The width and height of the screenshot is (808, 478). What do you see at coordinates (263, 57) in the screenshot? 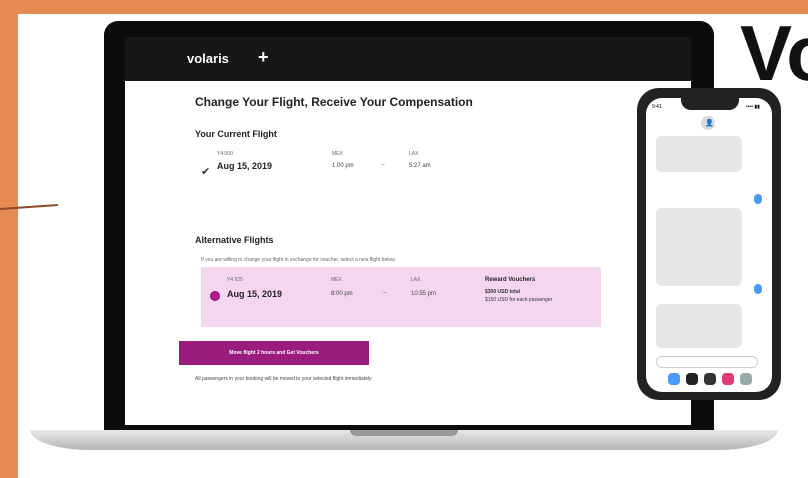
I see `brand-plus-icon: +` at bounding box center [263, 57].